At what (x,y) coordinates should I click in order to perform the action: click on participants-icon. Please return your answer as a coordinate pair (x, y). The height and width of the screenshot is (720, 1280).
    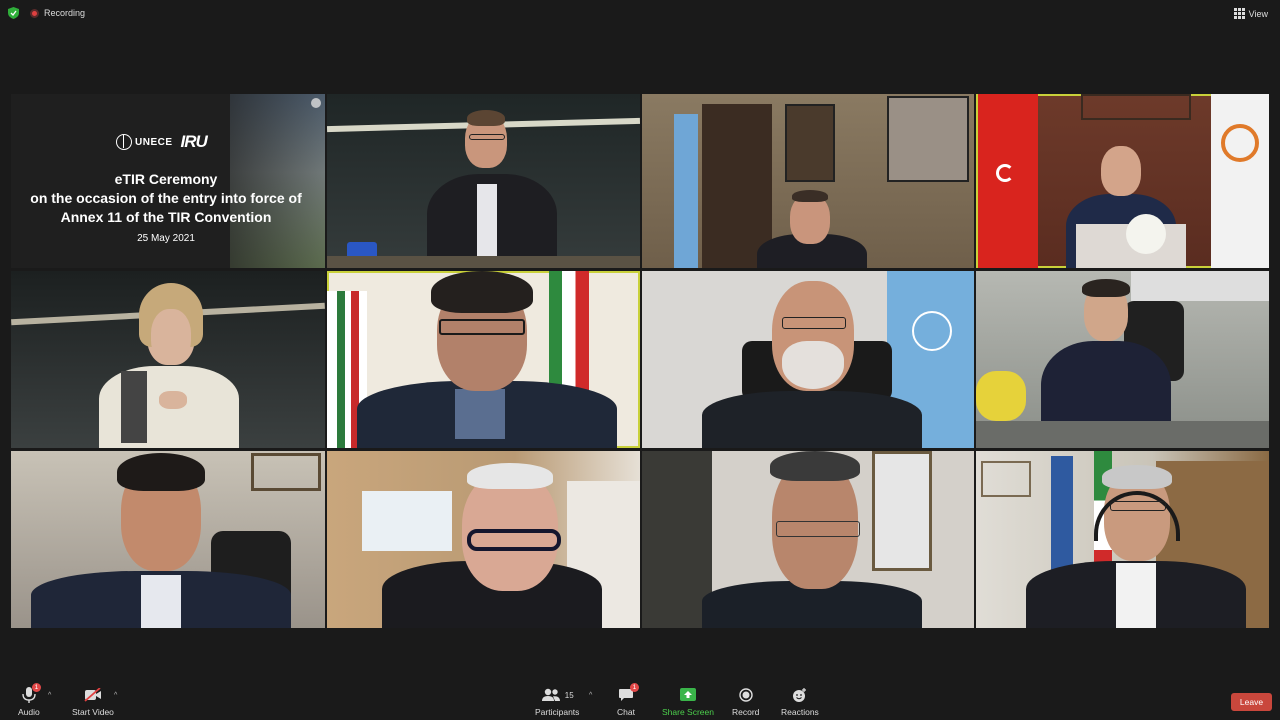
    Looking at the image, I should click on (550, 694).